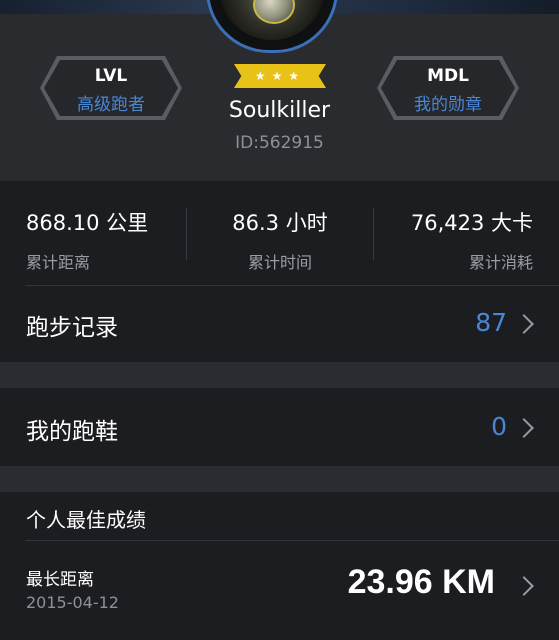  What do you see at coordinates (448, 76) in the screenshot?
I see `medal-badge-code: MDL` at bounding box center [448, 76].